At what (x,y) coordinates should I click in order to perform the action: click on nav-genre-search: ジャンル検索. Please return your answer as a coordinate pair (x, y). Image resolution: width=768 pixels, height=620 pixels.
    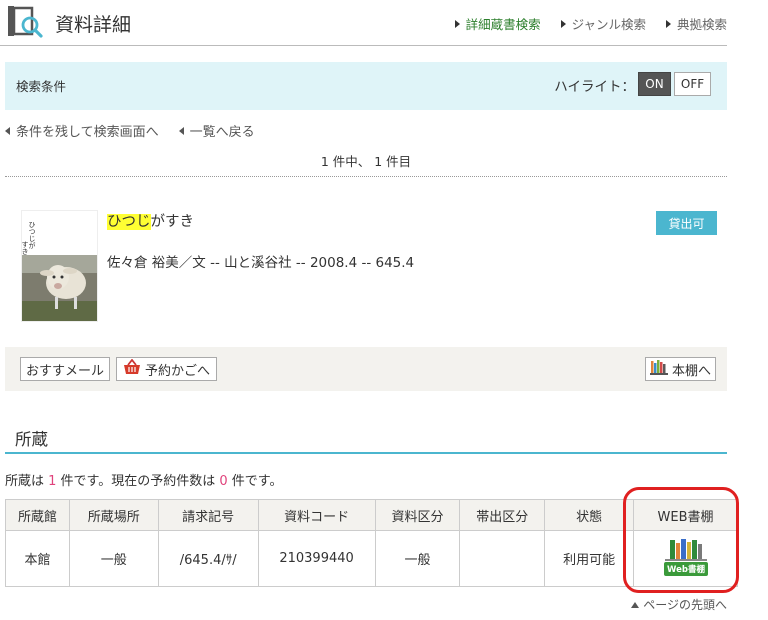
    Looking at the image, I should click on (603, 23).